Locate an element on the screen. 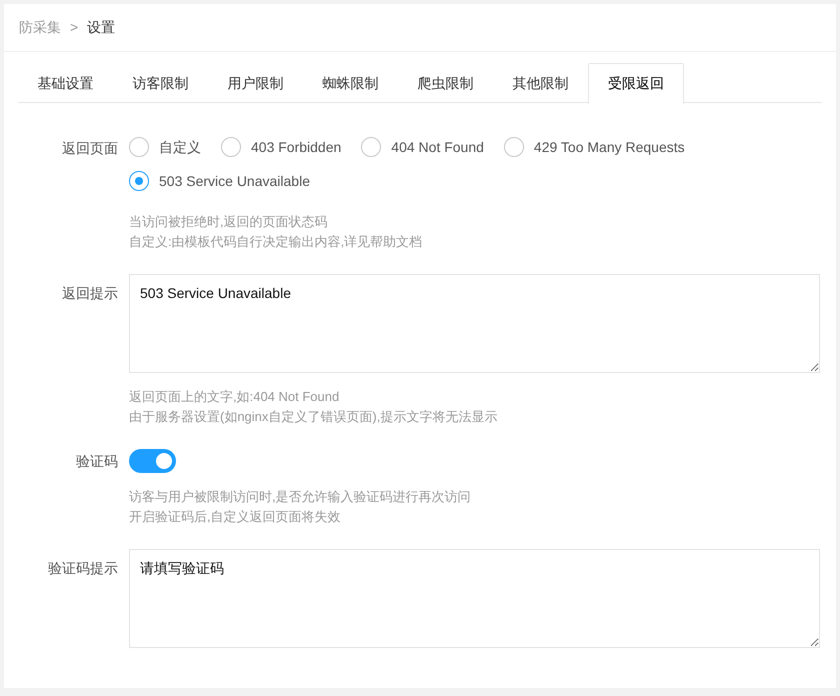  field-label: 返回提示 is located at coordinates (90, 293).